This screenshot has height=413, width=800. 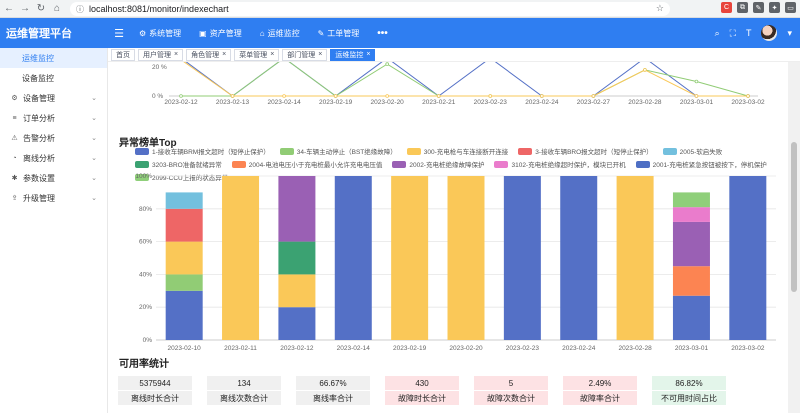 What do you see at coordinates (457, 151) in the screenshot?
I see `legend-item: 300-充电枪与车连接断开连接` at bounding box center [457, 151].